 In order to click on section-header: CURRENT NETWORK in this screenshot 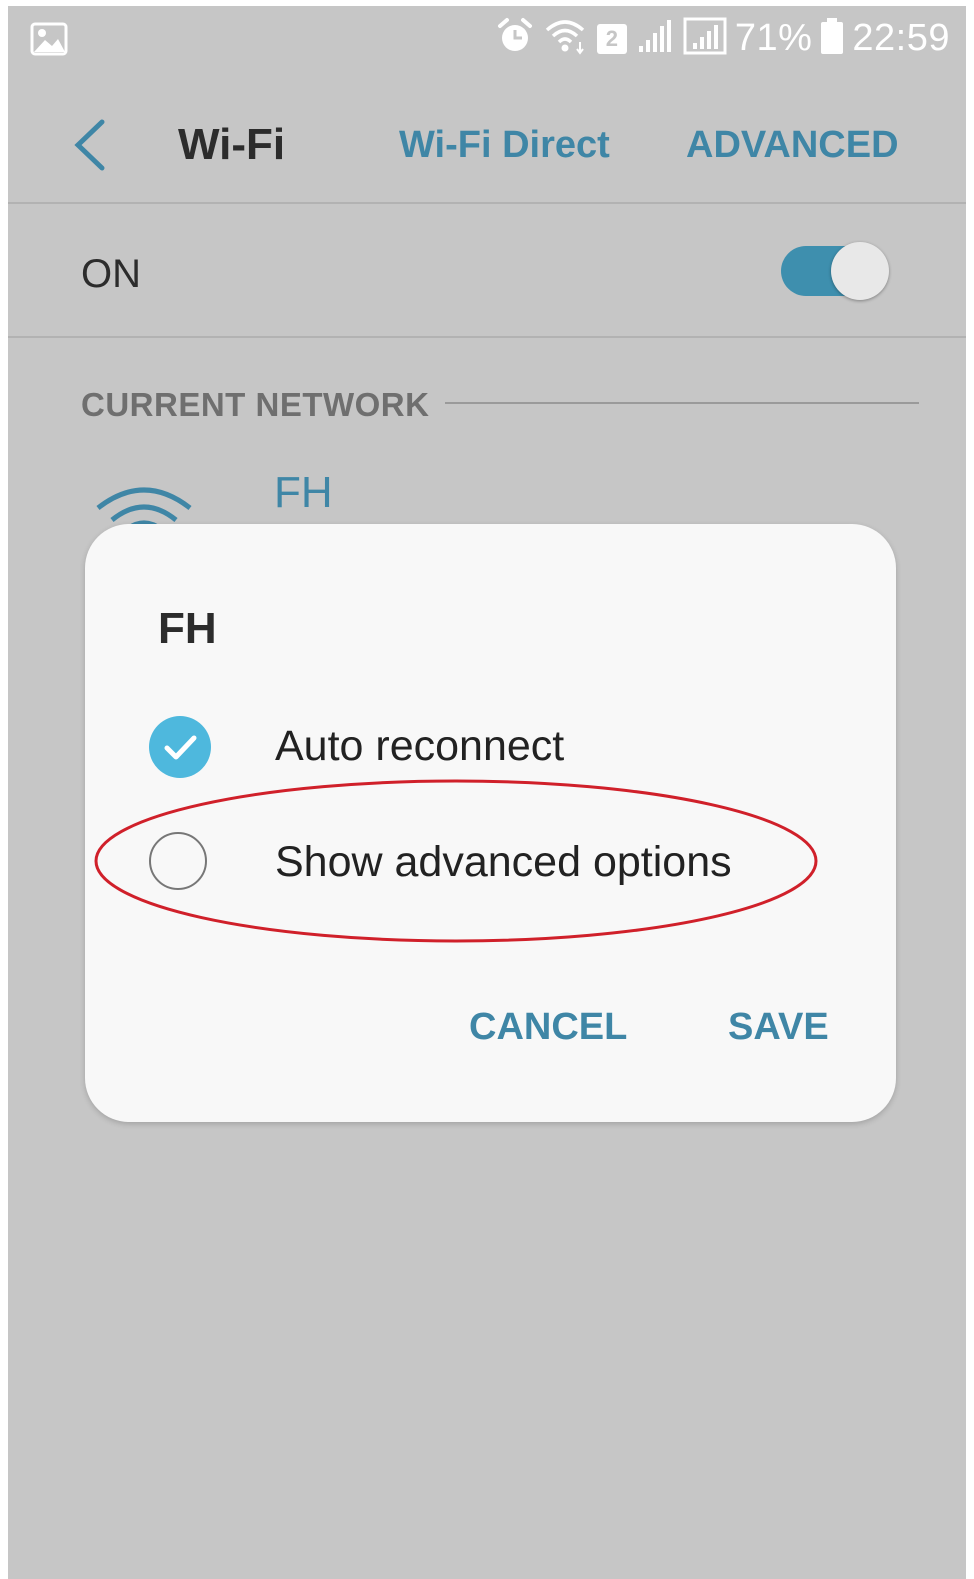, I will do `click(255, 404)`.